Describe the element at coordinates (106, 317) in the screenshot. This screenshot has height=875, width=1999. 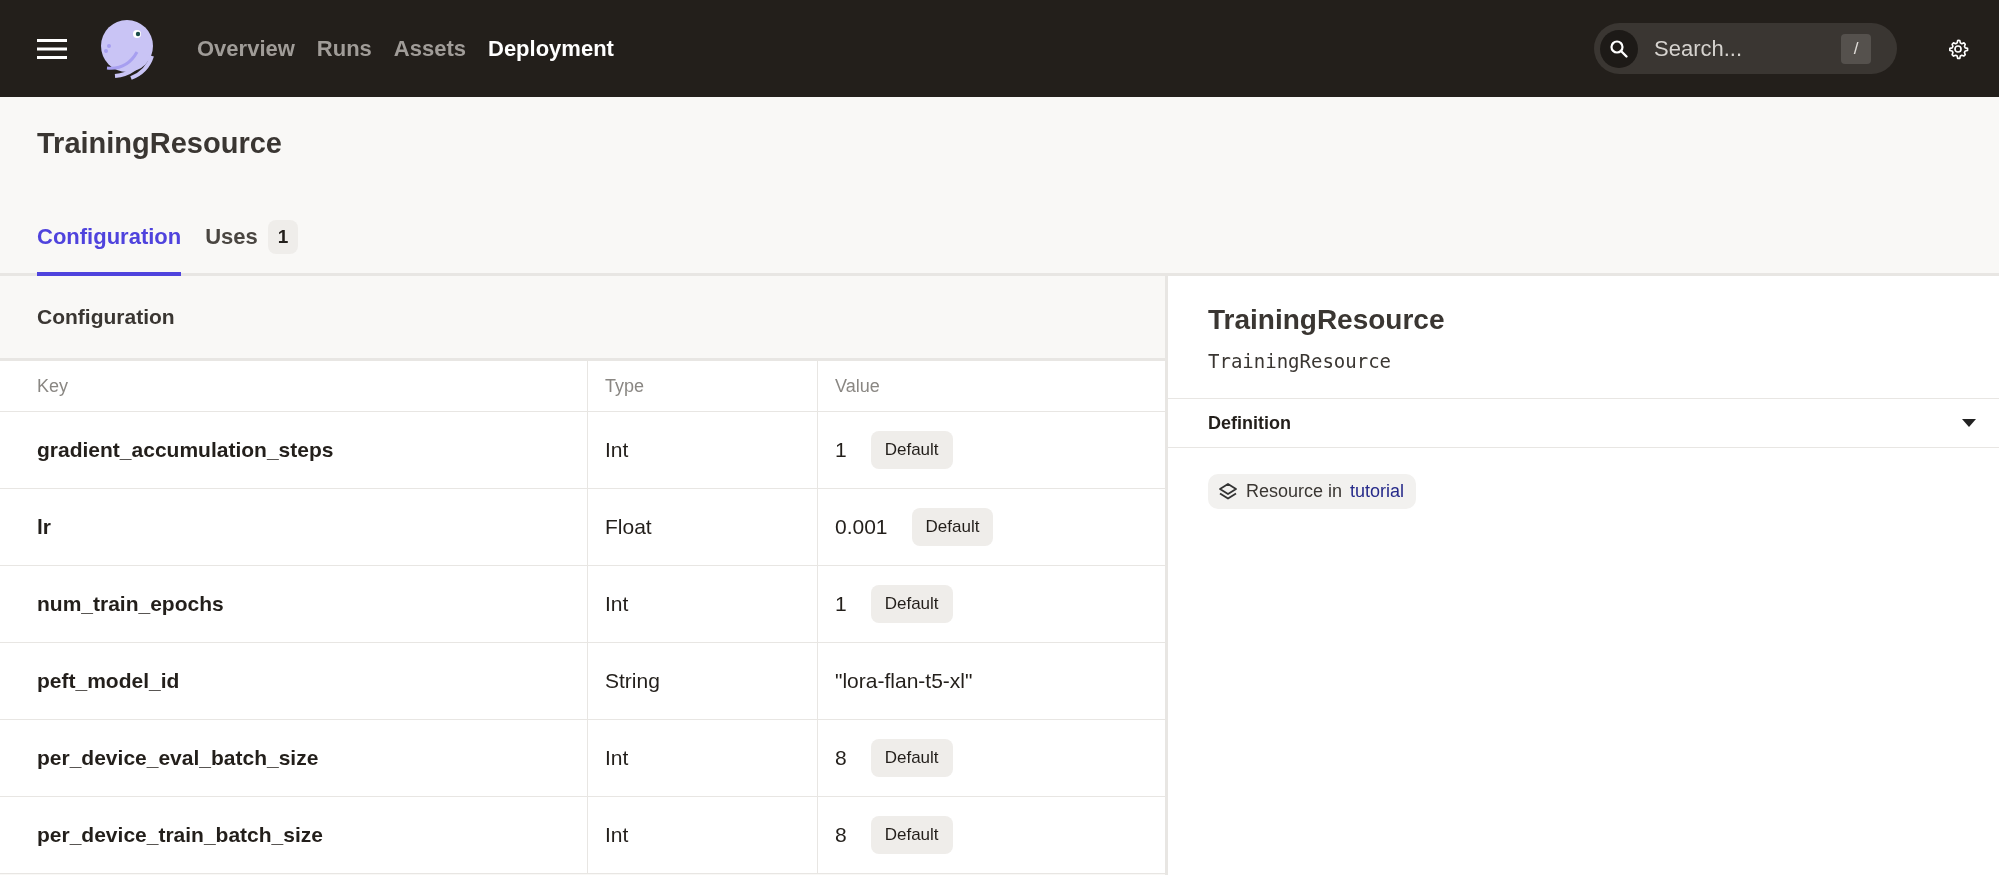
I see `section-title: Configuration` at that location.